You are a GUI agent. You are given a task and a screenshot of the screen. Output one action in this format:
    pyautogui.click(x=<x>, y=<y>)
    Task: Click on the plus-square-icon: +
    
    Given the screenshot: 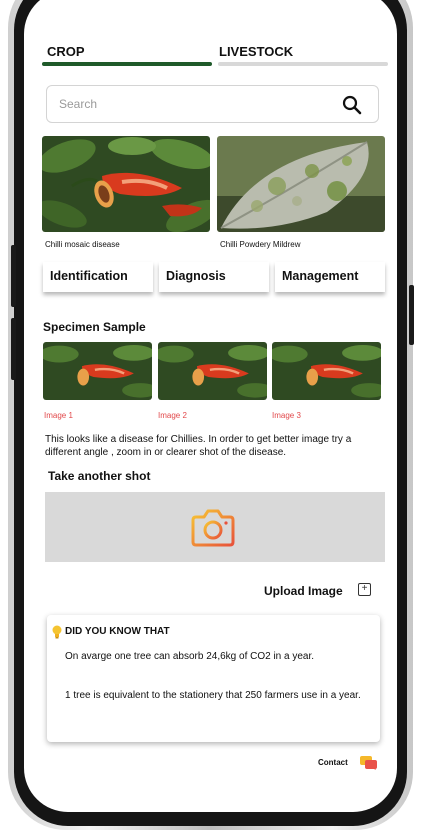 What is the action you would take?
    pyautogui.click(x=364, y=589)
    